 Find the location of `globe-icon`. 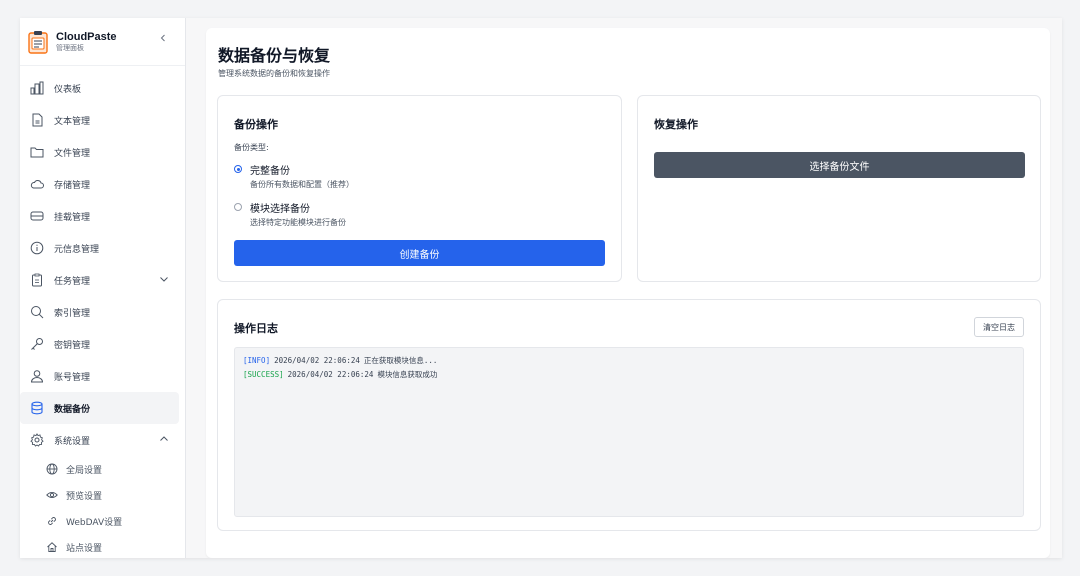

globe-icon is located at coordinates (52, 469).